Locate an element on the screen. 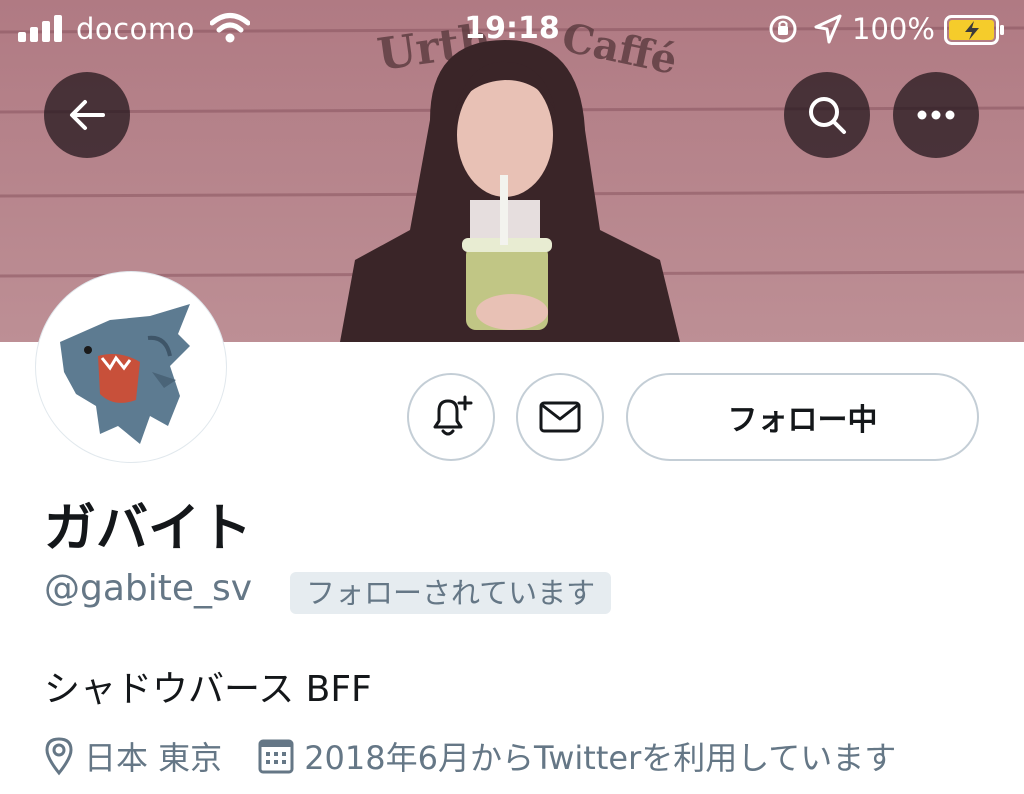  avatar is located at coordinates (131, 367).